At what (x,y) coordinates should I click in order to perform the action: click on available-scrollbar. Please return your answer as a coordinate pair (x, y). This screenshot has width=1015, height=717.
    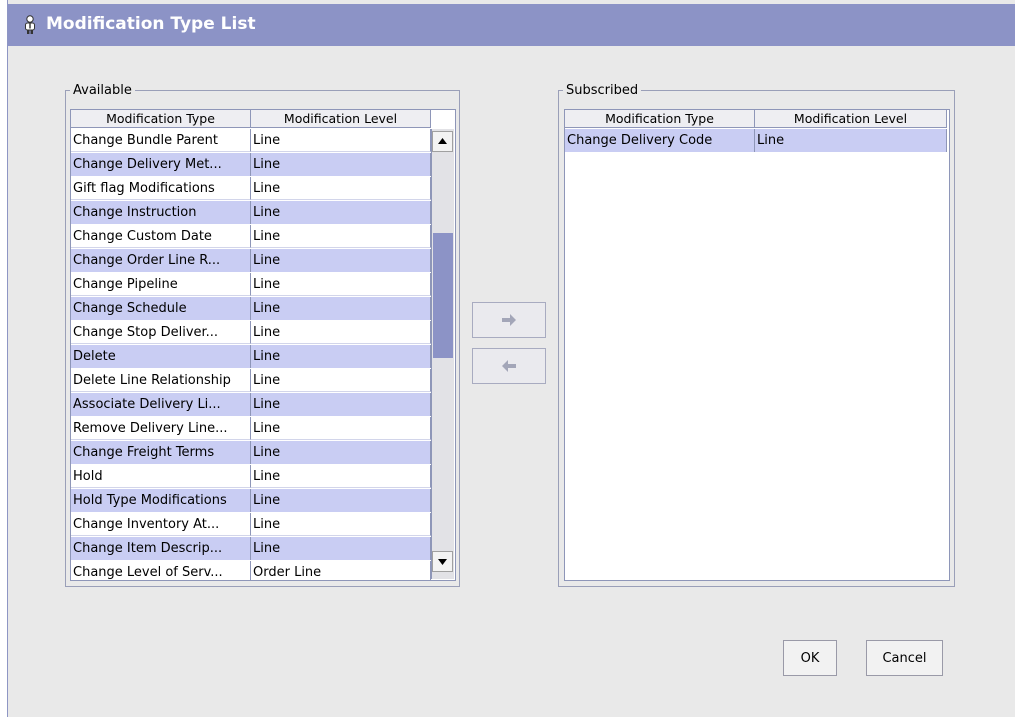
    Looking at the image, I should click on (442, 354).